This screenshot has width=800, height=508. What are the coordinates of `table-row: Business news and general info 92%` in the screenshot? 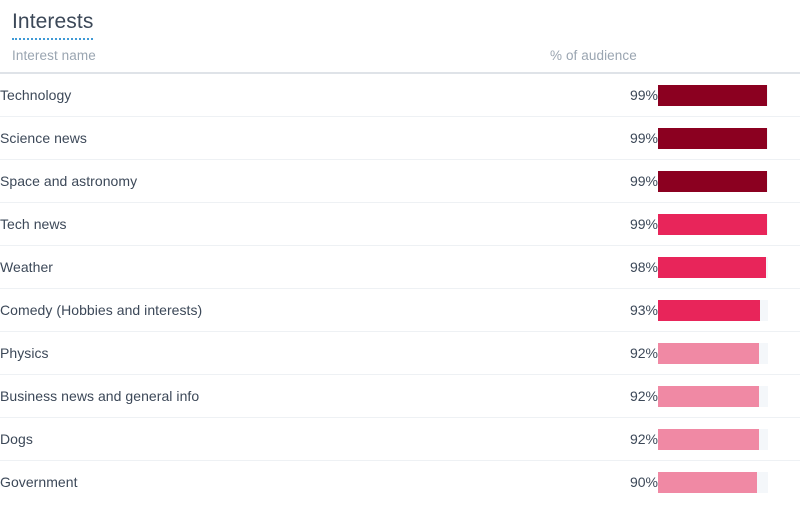 It's located at (400, 396).